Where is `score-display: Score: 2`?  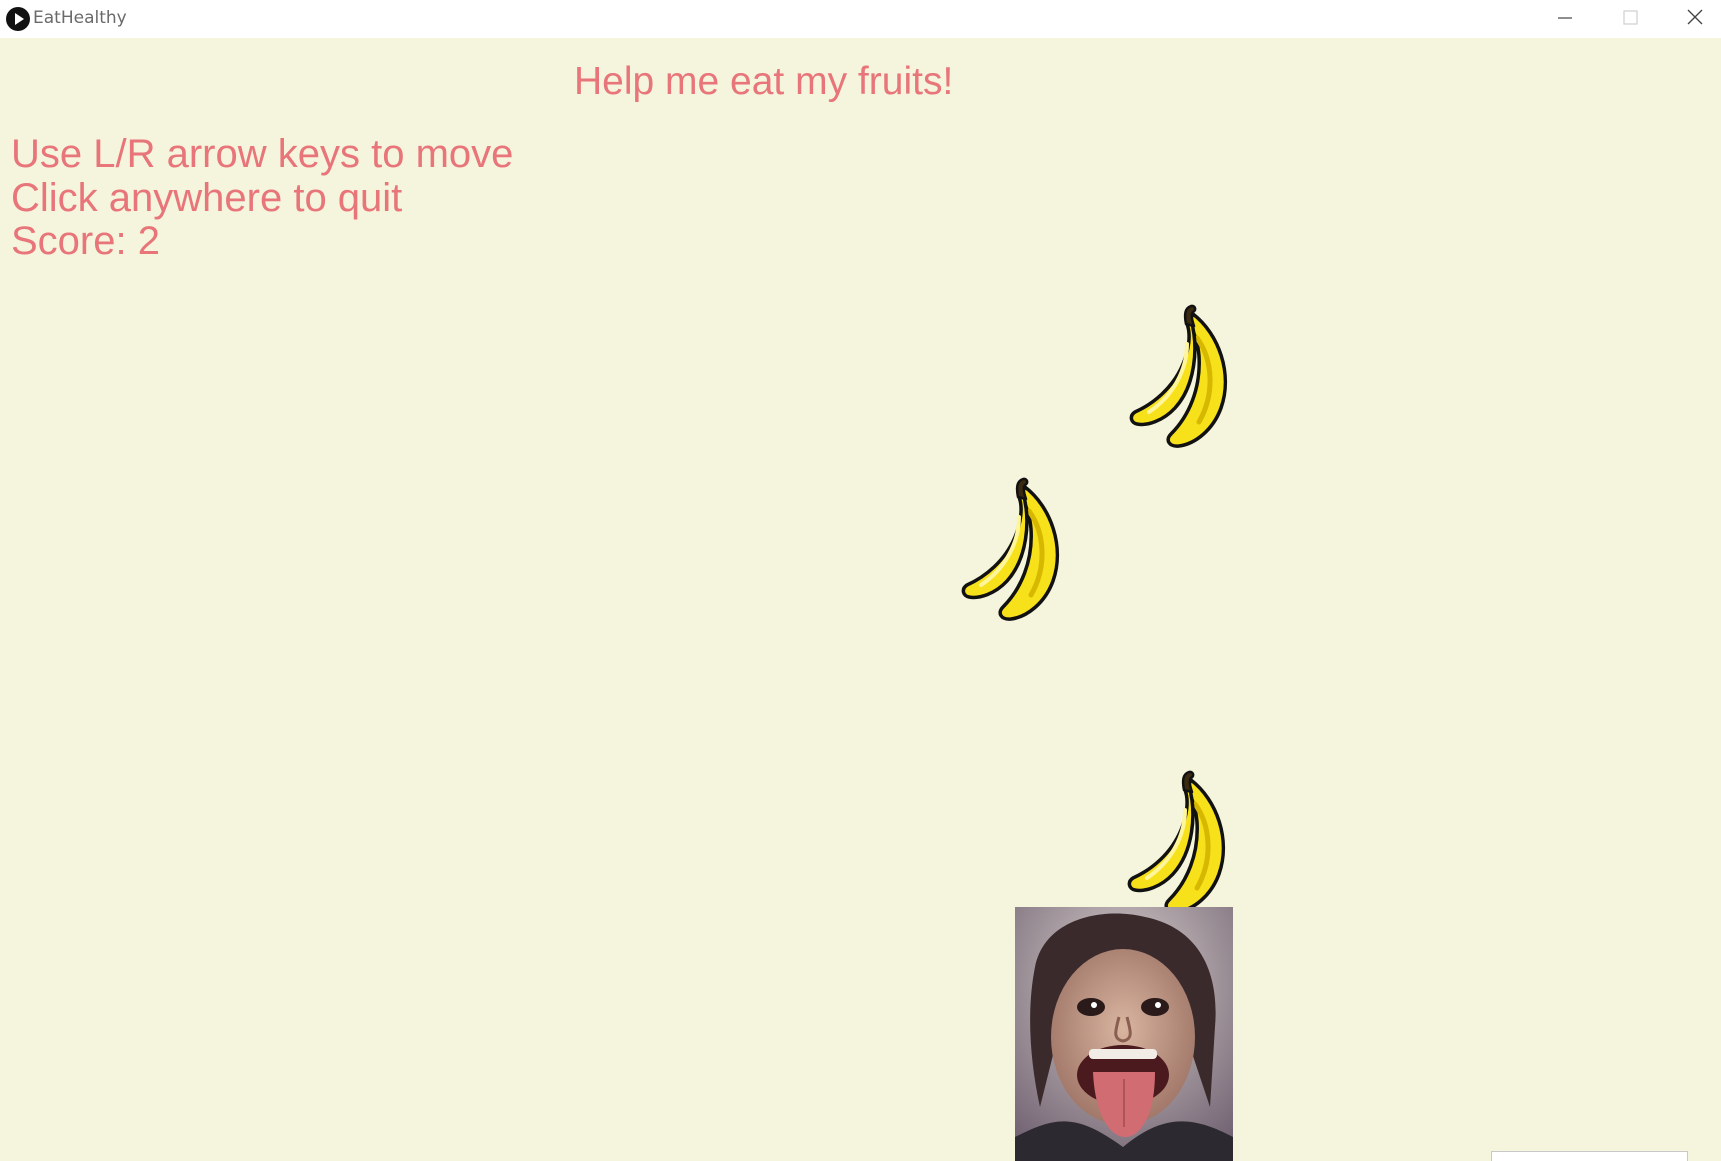 score-display: Score: 2 is located at coordinates (85, 241).